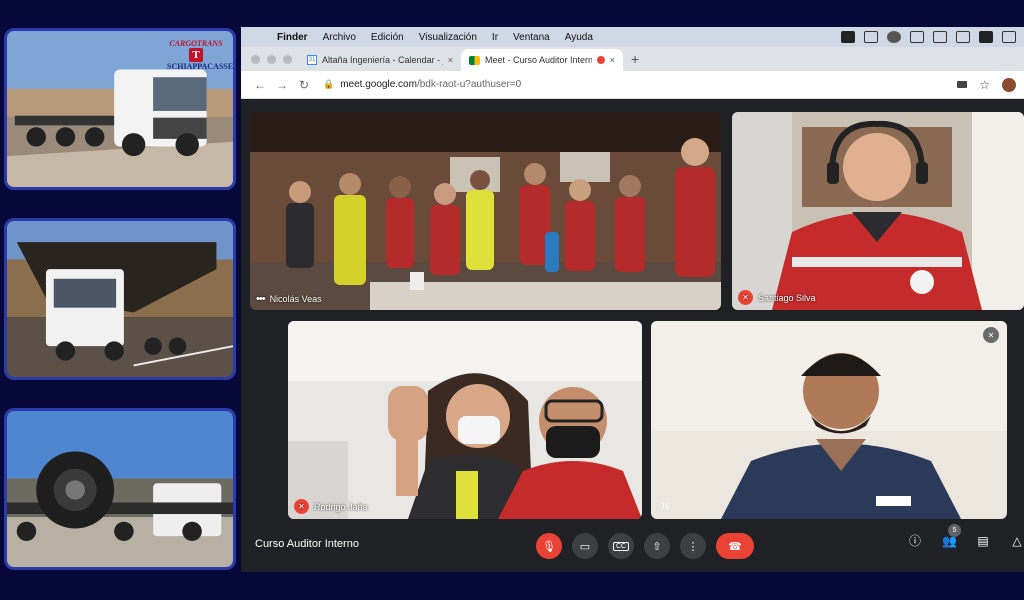 The width and height of the screenshot is (1024, 600). What do you see at coordinates (657, 546) in the screenshot?
I see `present-button: ⇧` at bounding box center [657, 546].